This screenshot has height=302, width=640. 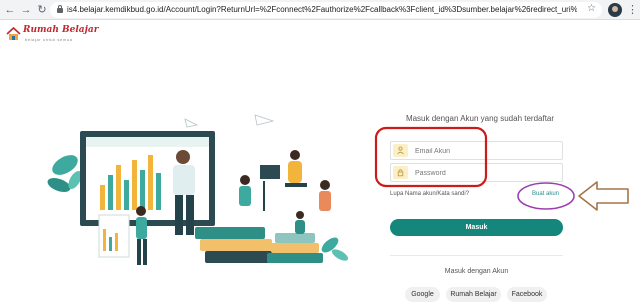 I want to click on user-icon, so click(x=400, y=150).